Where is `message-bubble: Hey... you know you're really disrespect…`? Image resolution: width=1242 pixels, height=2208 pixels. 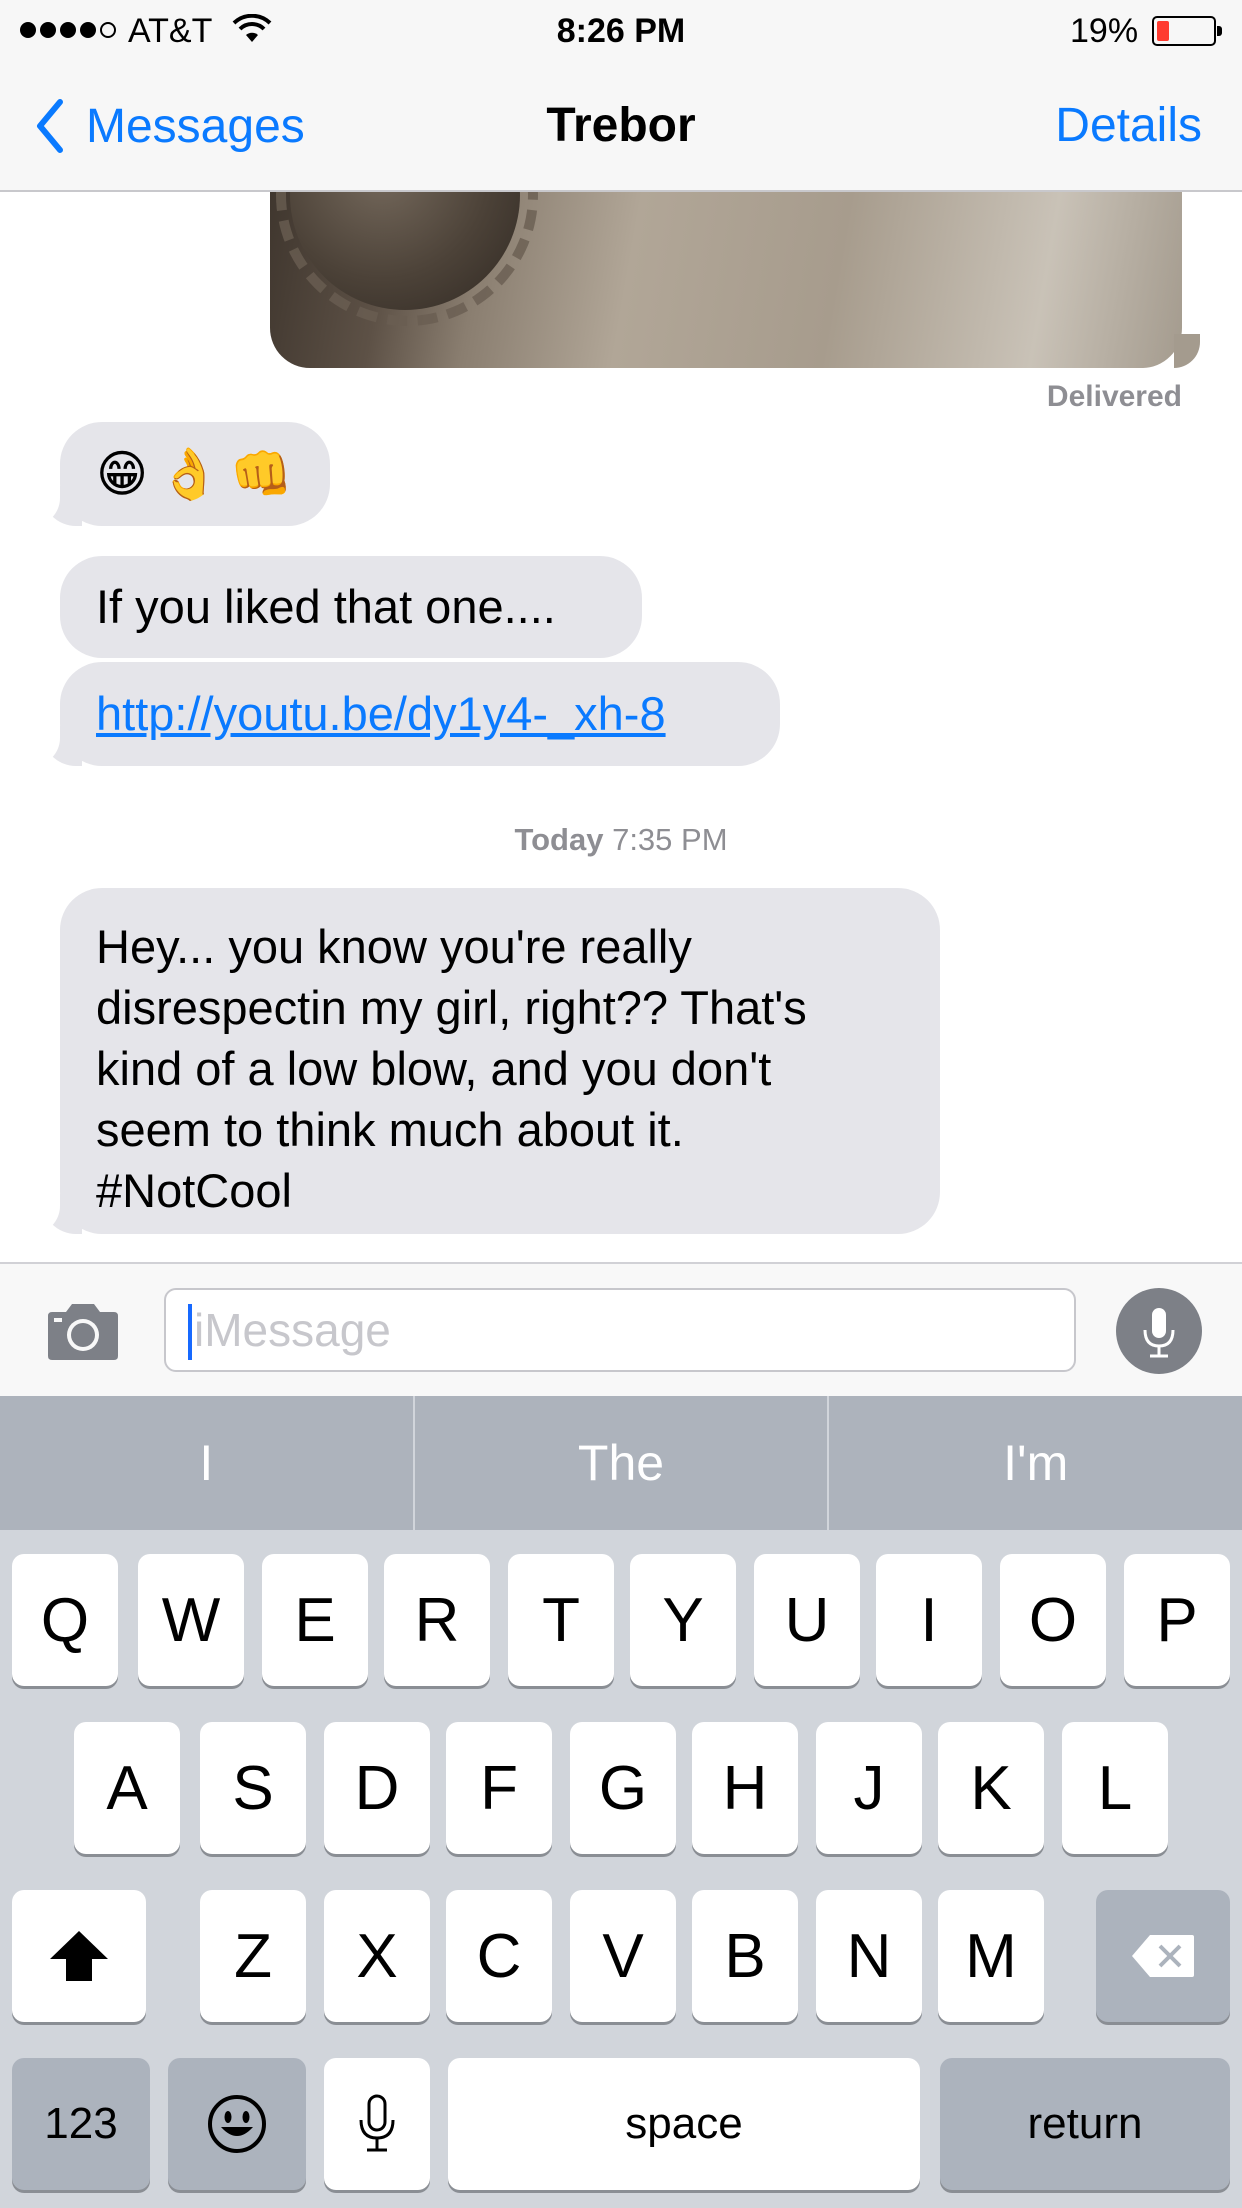 message-bubble: Hey... you know you're really disrespect… is located at coordinates (500, 1061).